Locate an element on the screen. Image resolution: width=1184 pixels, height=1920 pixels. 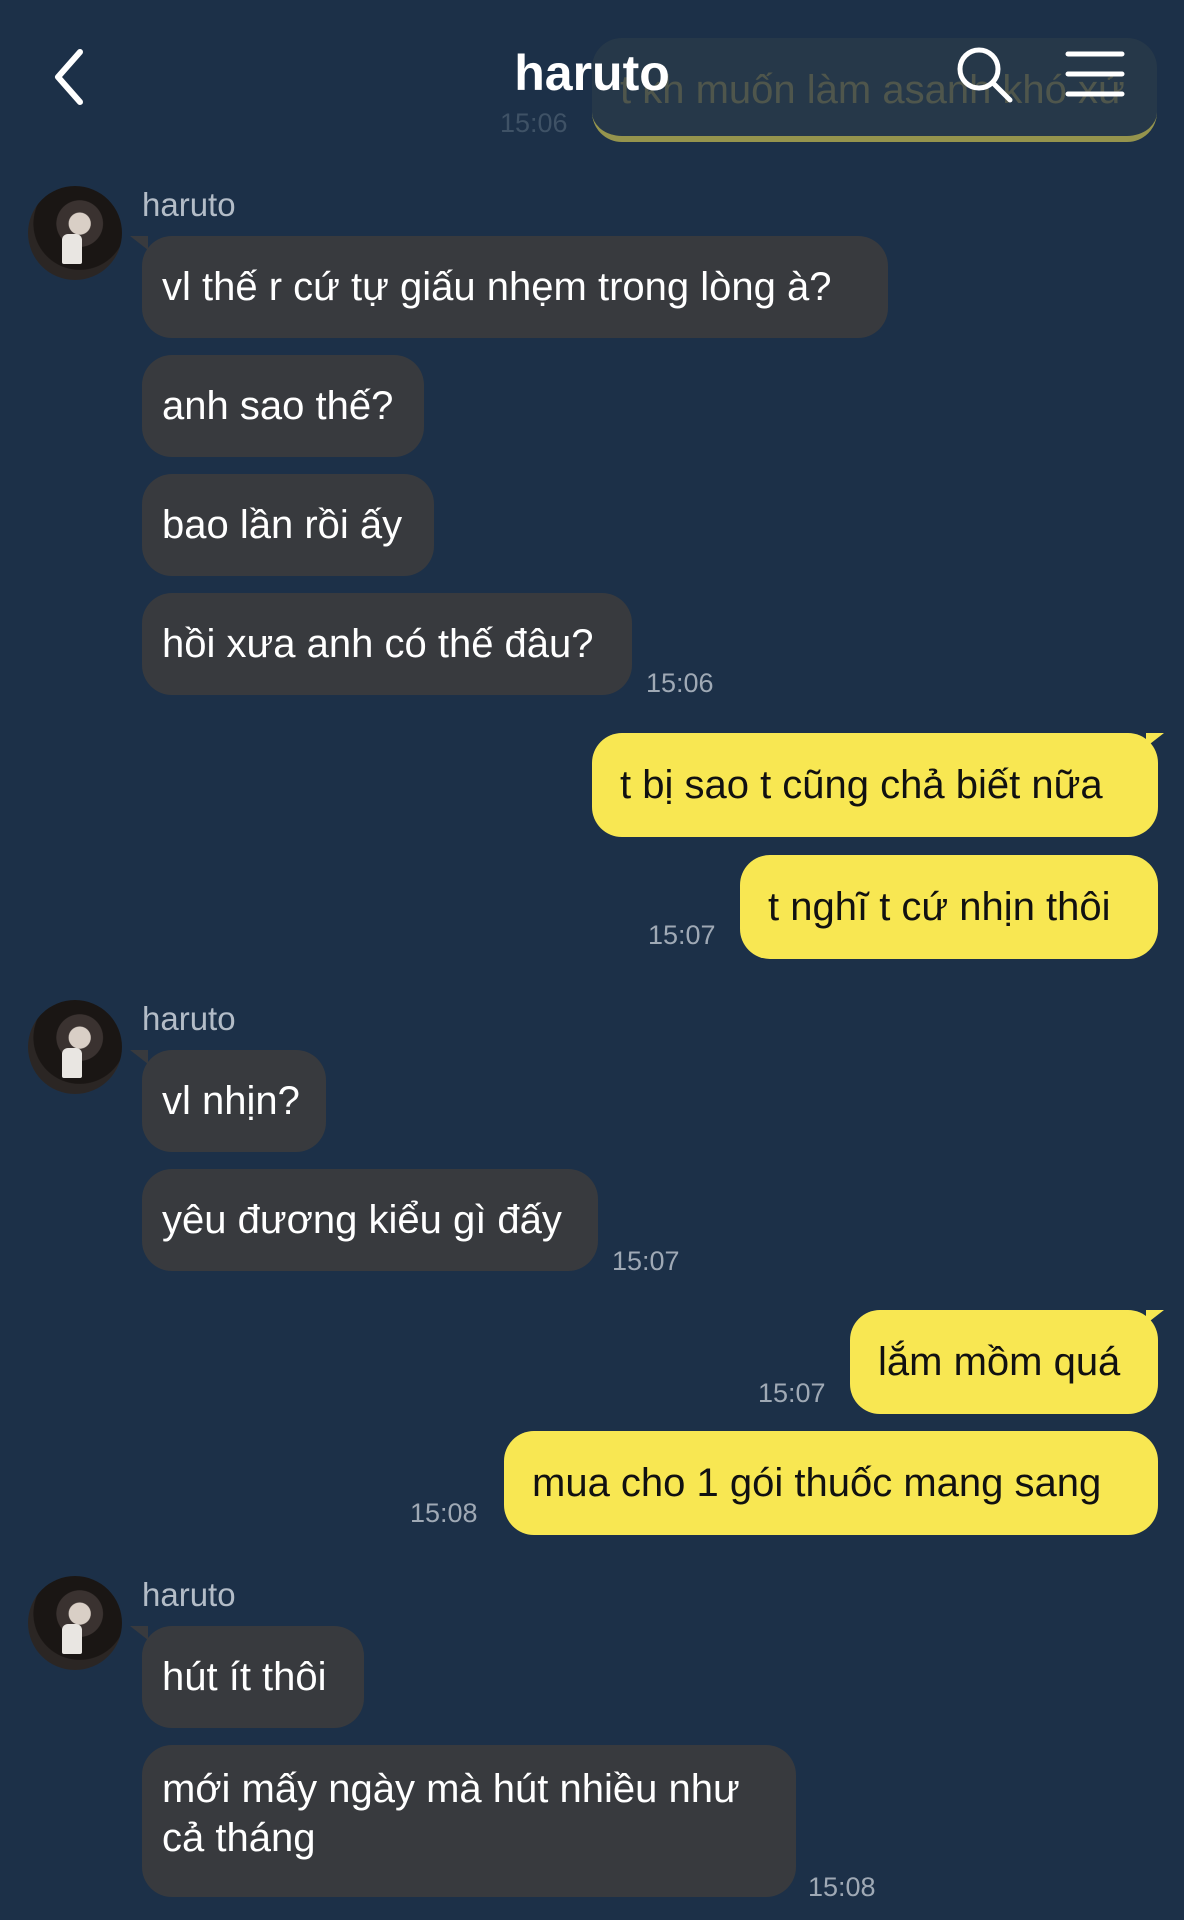
incoming-message: vl thế r cứ tự giấu nhẹm trong lòng à? is located at coordinates (515, 287).